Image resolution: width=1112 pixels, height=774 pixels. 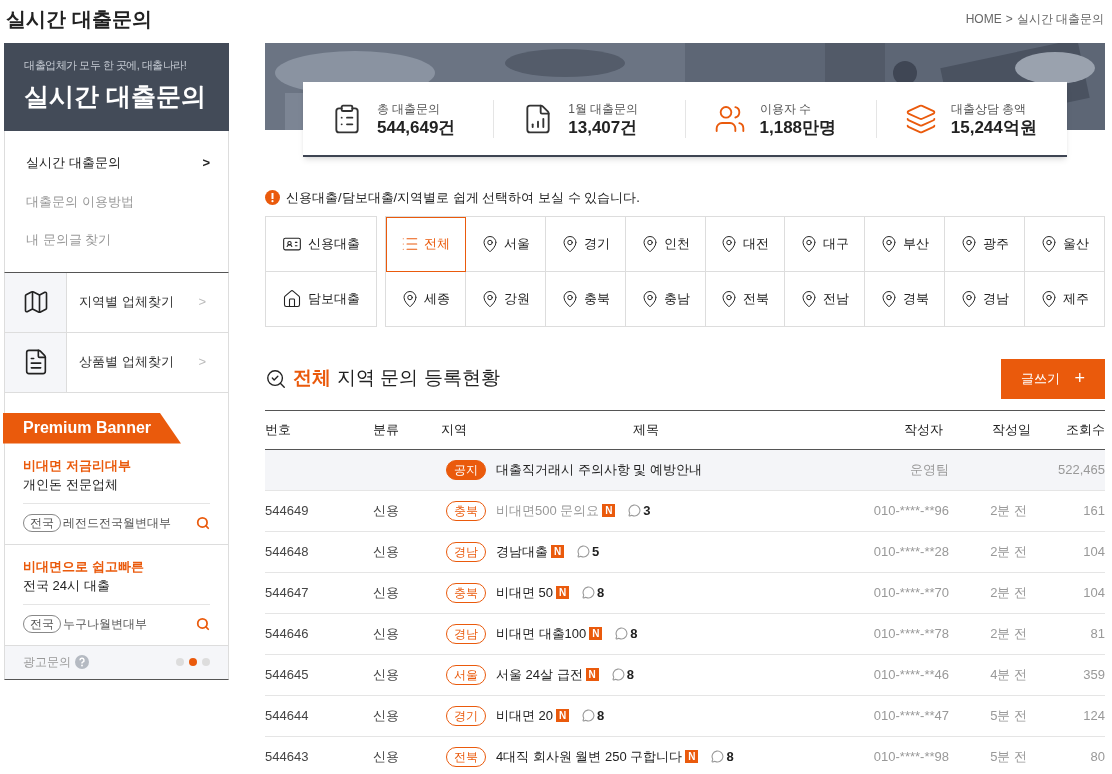 What do you see at coordinates (665, 299) in the screenshot?
I see `region-tab: 충남` at bounding box center [665, 299].